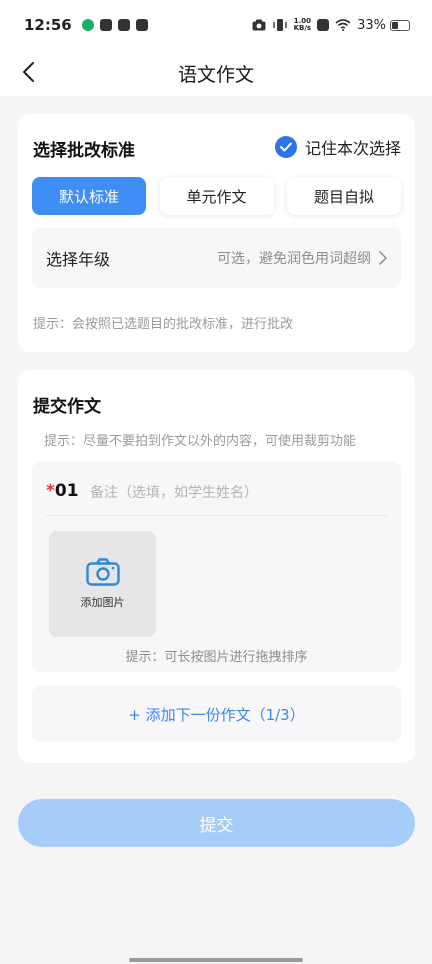  What do you see at coordinates (343, 25) in the screenshot?
I see `wifi-icon` at bounding box center [343, 25].